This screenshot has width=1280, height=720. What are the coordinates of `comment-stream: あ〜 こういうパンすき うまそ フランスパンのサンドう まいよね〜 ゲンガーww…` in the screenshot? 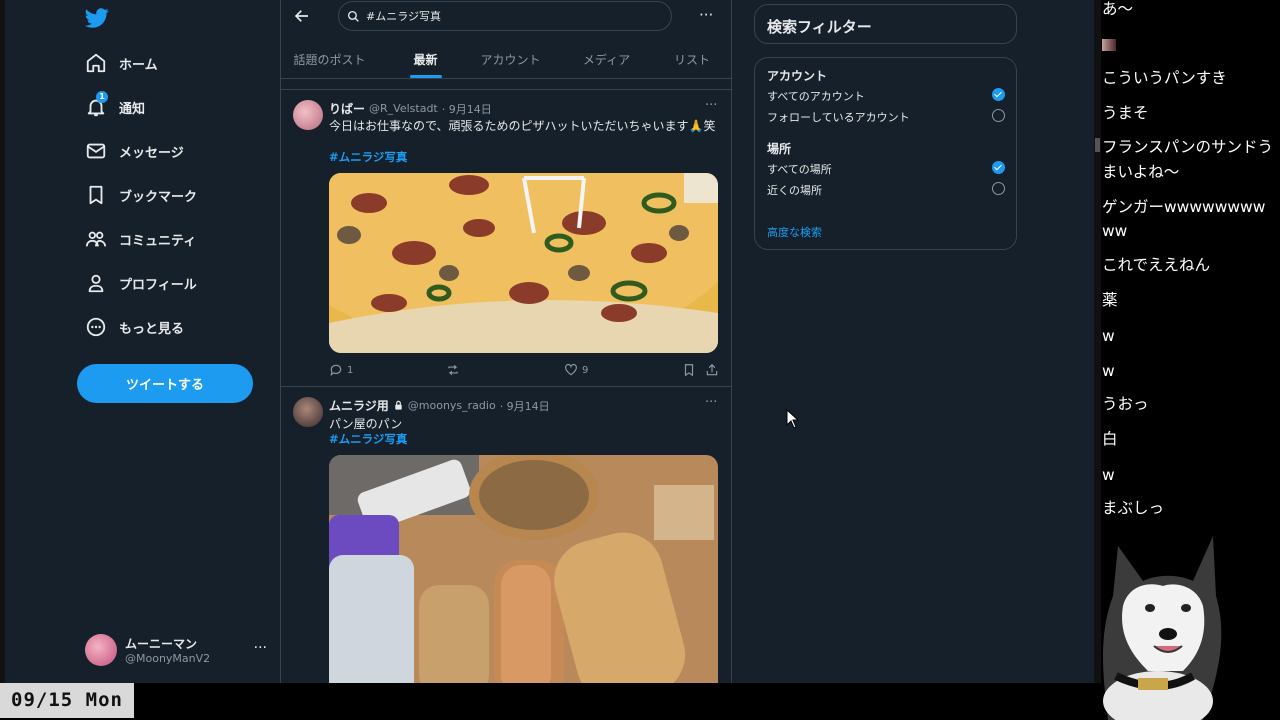 It's located at (1190, 270).